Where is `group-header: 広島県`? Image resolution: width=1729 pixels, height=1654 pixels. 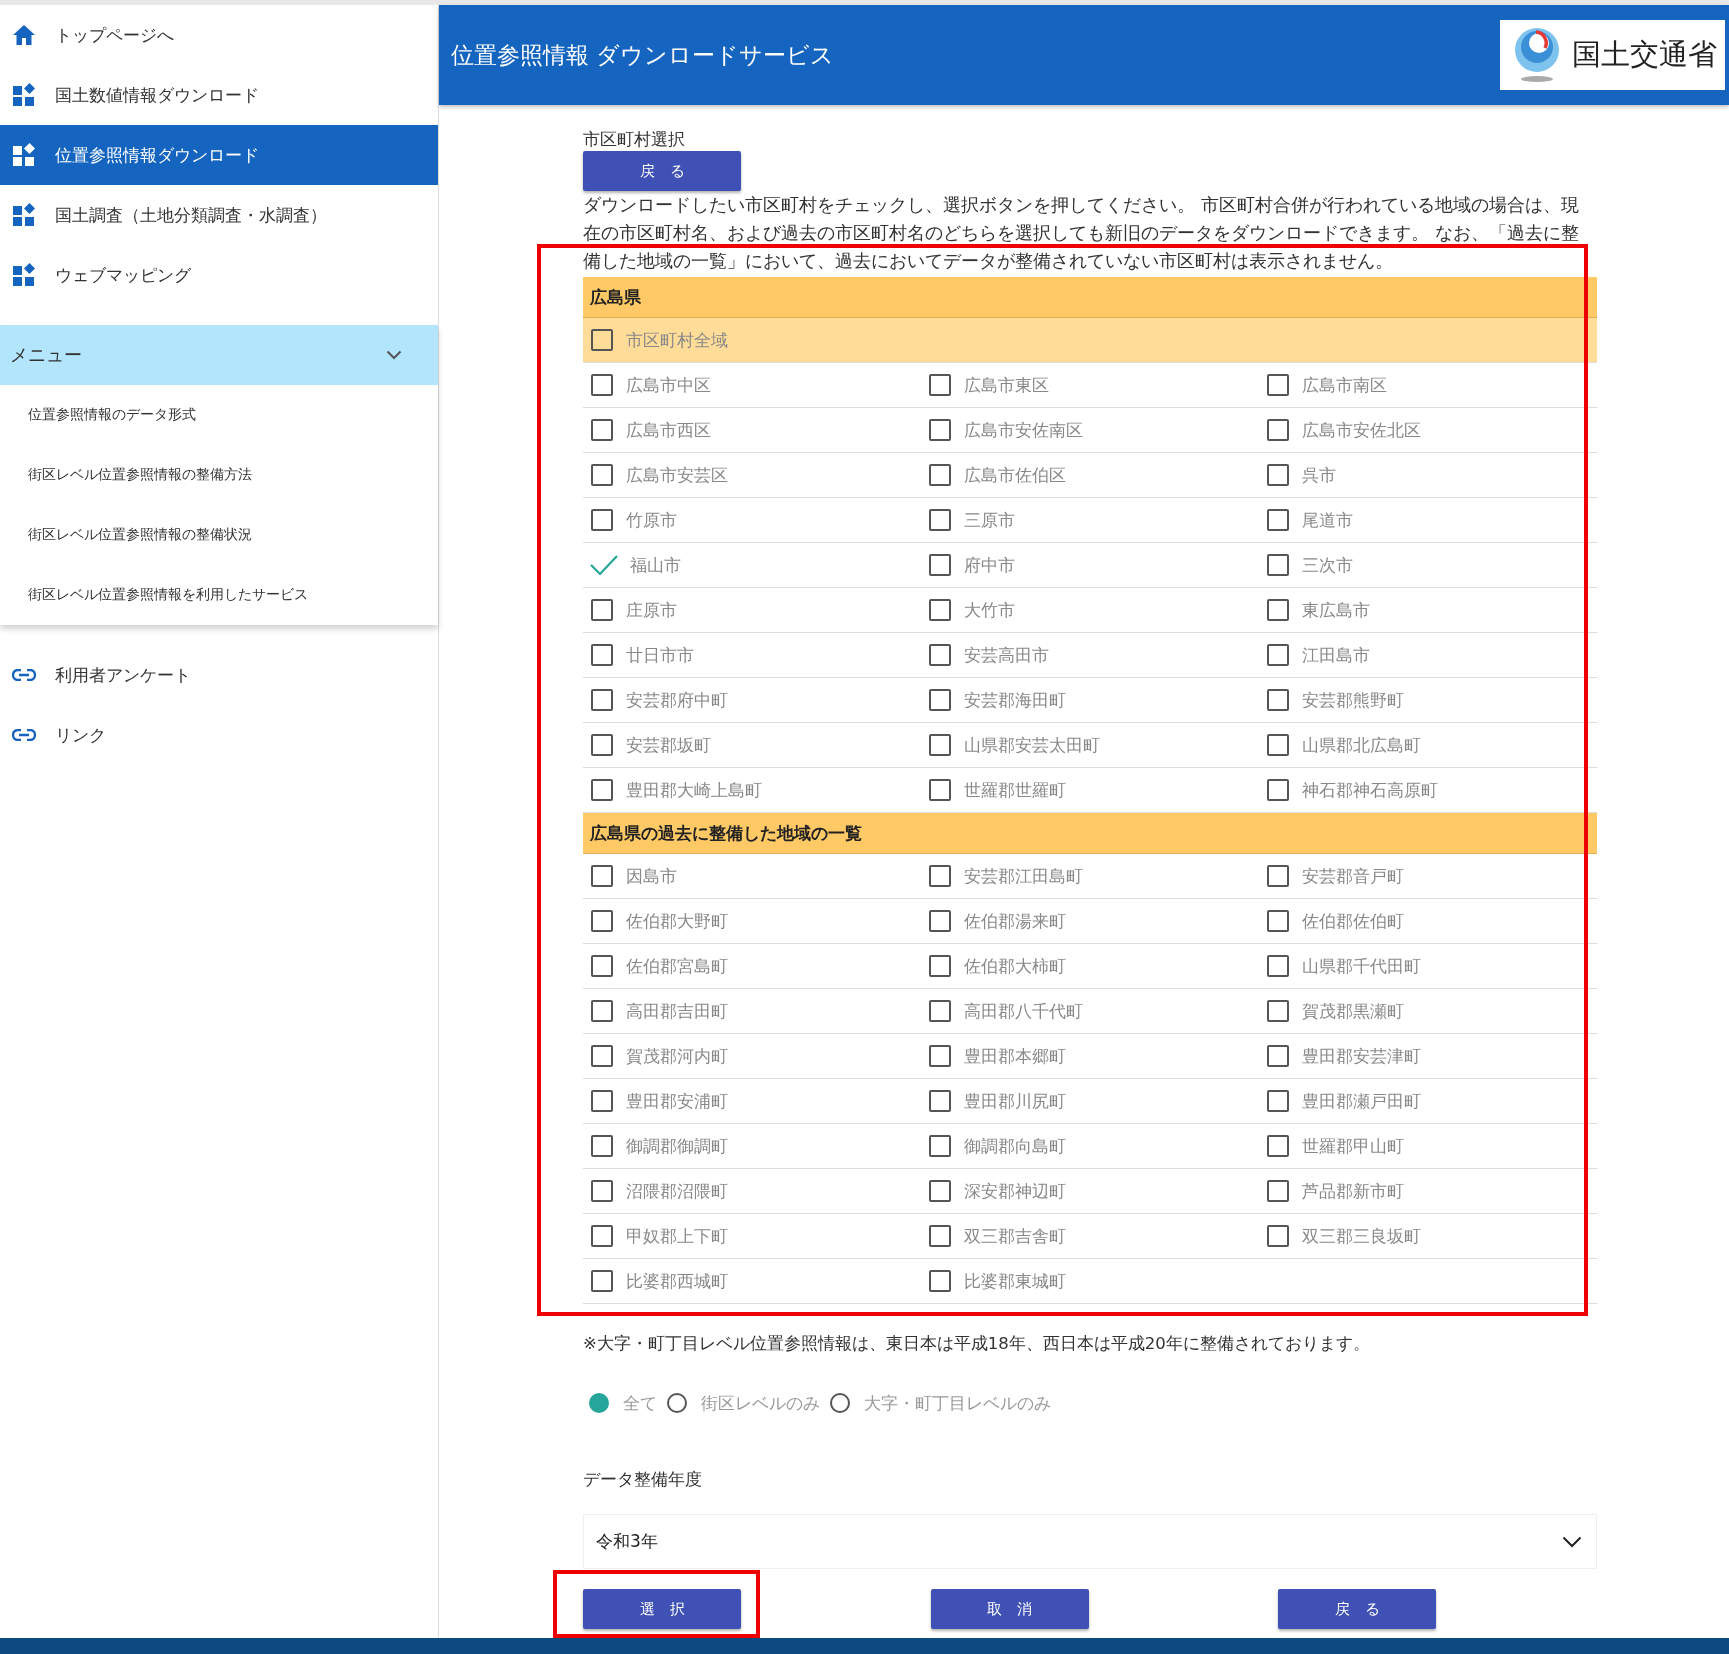
group-header: 広島県 is located at coordinates (1090, 297).